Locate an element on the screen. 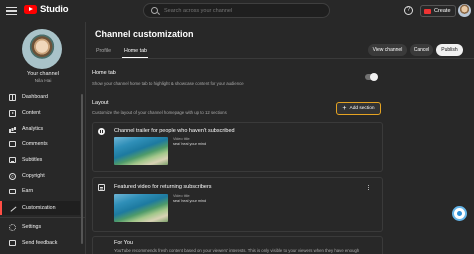 This screenshot has width=474, height=254. add-section-button: + Add section is located at coordinates (358, 108).